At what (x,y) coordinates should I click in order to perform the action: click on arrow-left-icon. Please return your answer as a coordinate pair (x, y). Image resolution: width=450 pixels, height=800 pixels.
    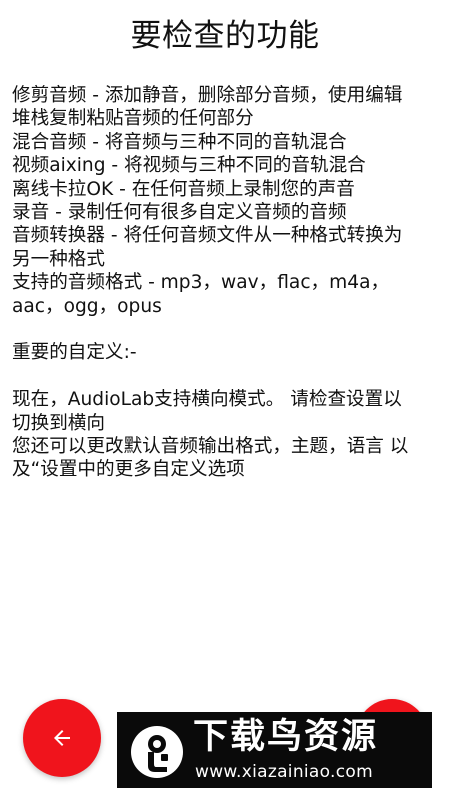
    Looking at the image, I should click on (62, 738).